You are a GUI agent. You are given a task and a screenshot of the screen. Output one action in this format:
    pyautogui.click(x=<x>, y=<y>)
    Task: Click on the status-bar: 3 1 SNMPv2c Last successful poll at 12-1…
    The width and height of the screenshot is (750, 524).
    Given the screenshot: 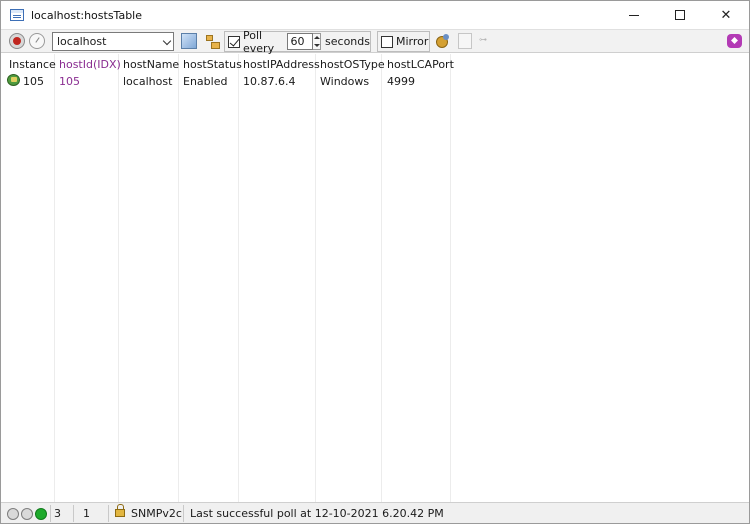 What is the action you would take?
    pyautogui.click(x=375, y=512)
    